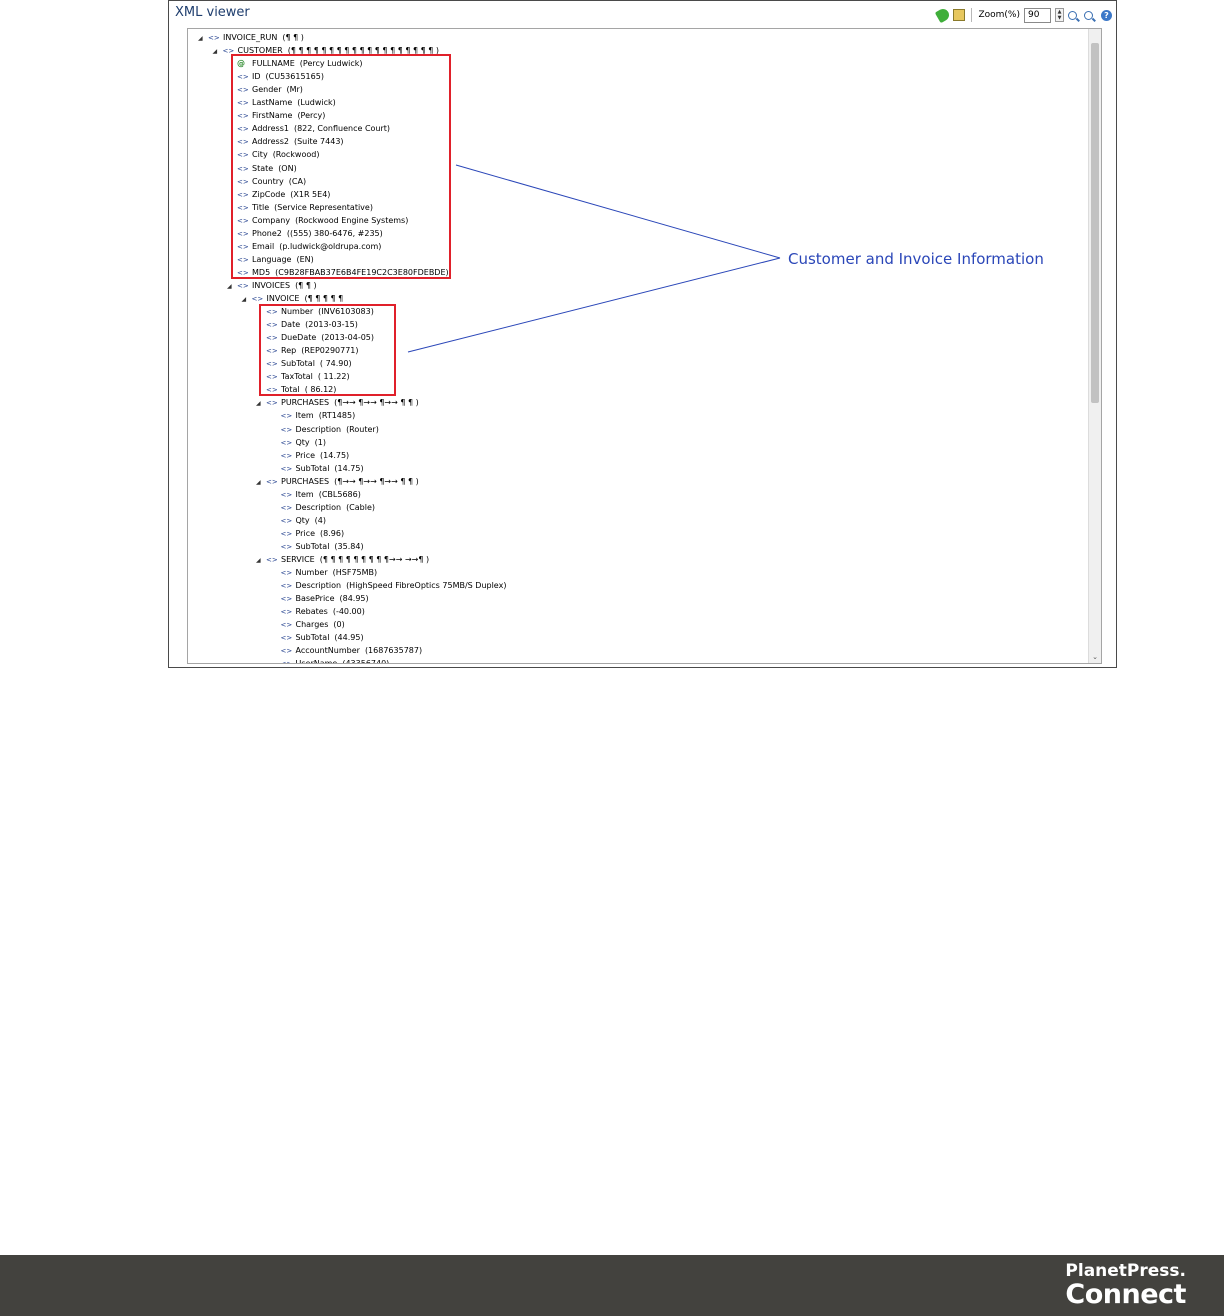 This screenshot has width=1224, height=1316. Describe the element at coordinates (916, 259) in the screenshot. I see `callout-label: Customer and Invoice Information` at that location.